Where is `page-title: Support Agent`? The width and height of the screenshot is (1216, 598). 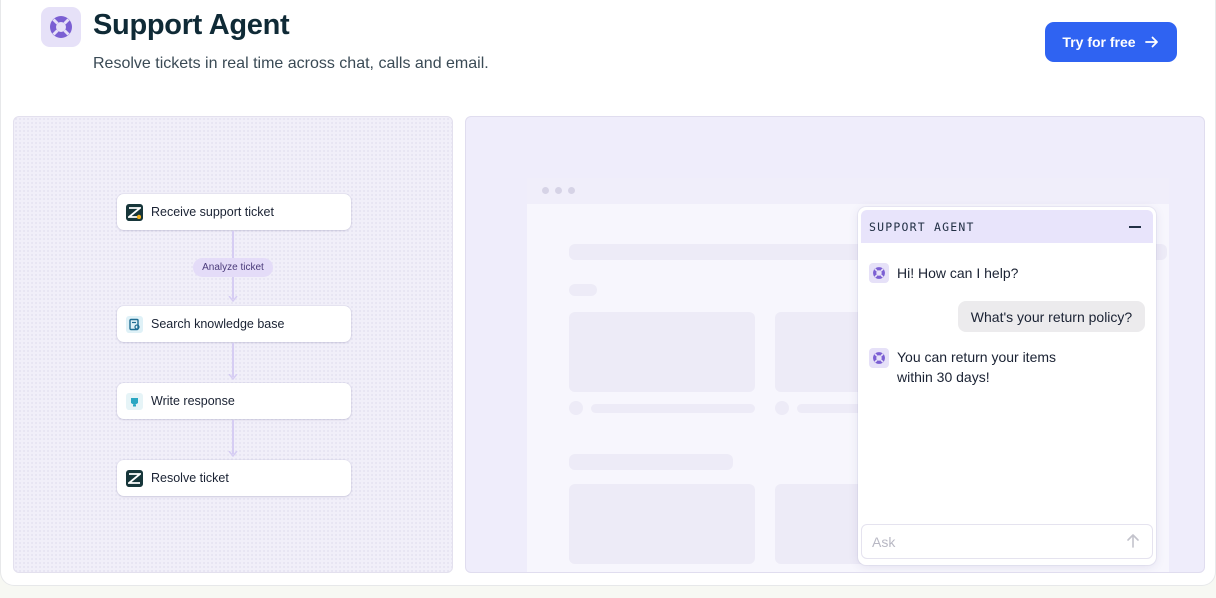 page-title: Support Agent is located at coordinates (191, 25).